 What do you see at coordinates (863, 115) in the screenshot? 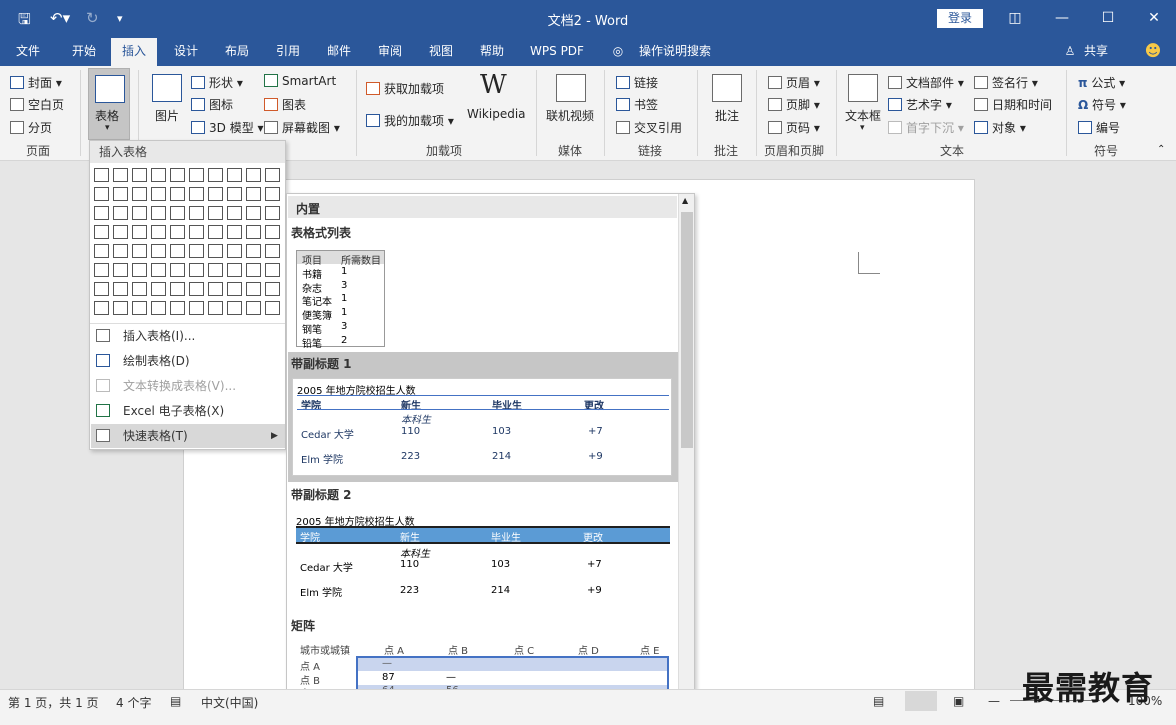
I see `textbox-button: 文本框` at bounding box center [863, 115].